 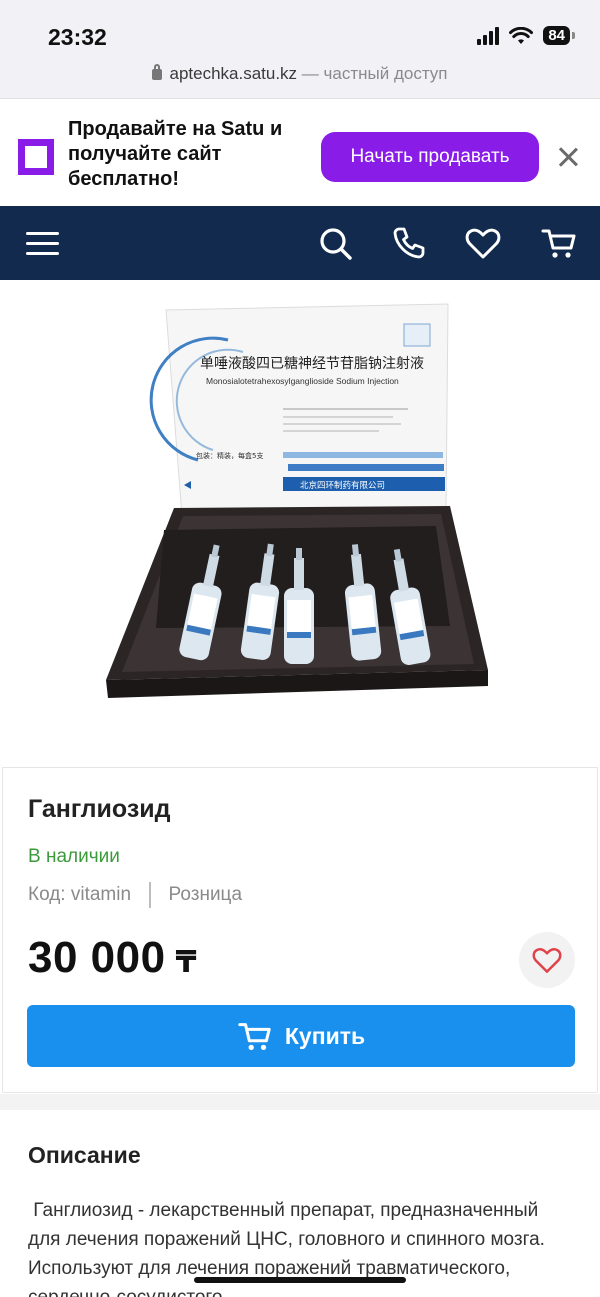 I want to click on add-to-favorites-button, so click(x=547, y=960).